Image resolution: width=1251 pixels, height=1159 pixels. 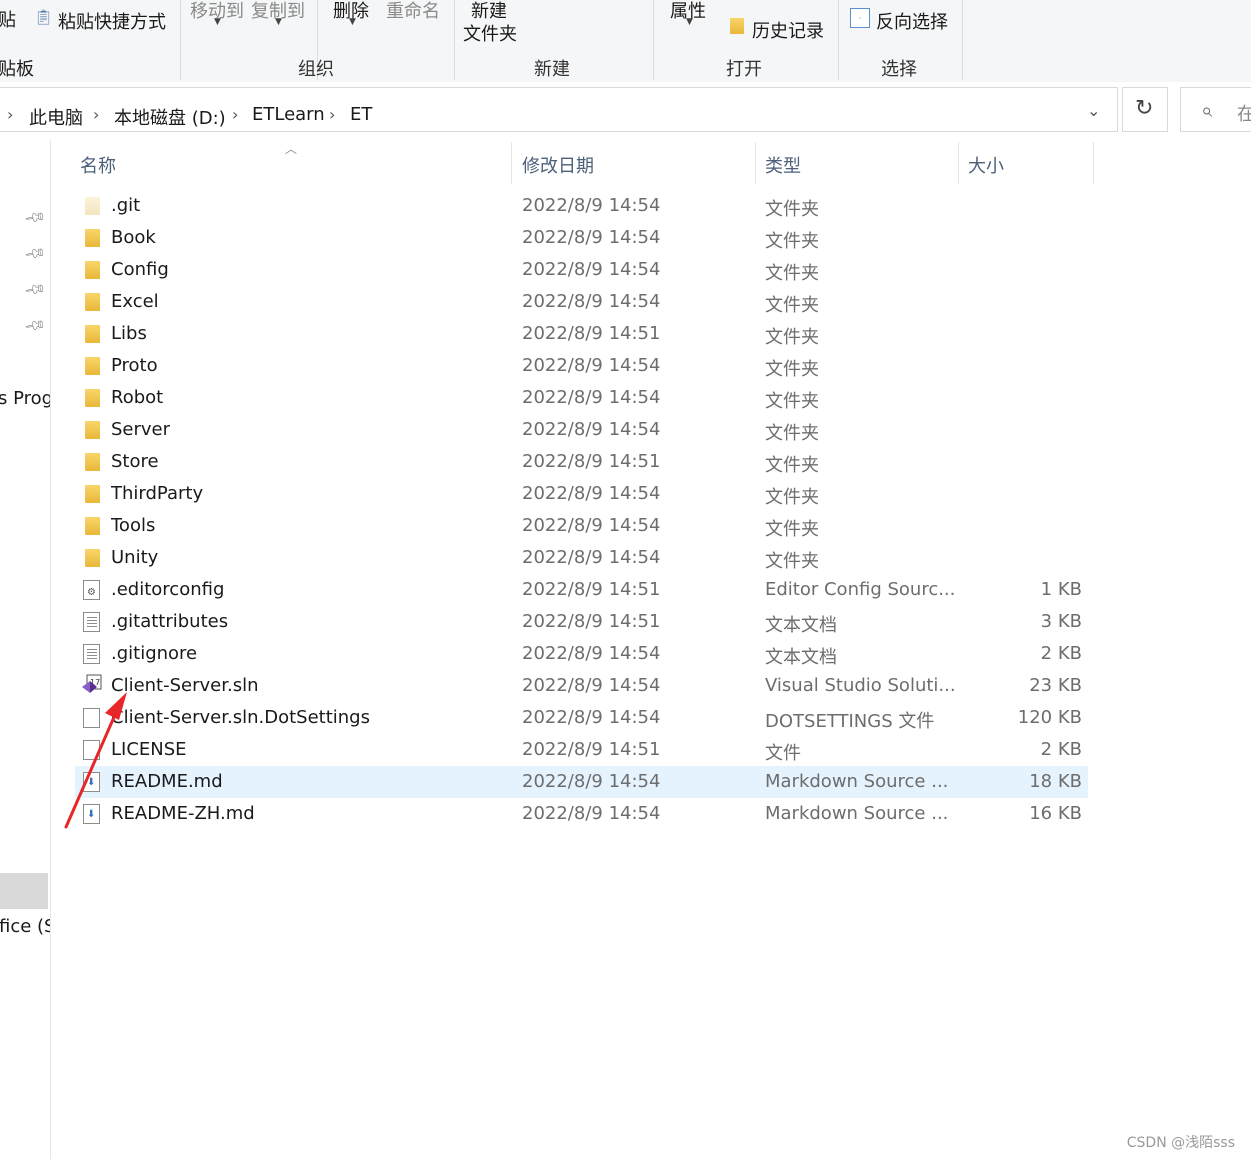 What do you see at coordinates (413, 11) in the screenshot?
I see `rename-button: 重命名` at bounding box center [413, 11].